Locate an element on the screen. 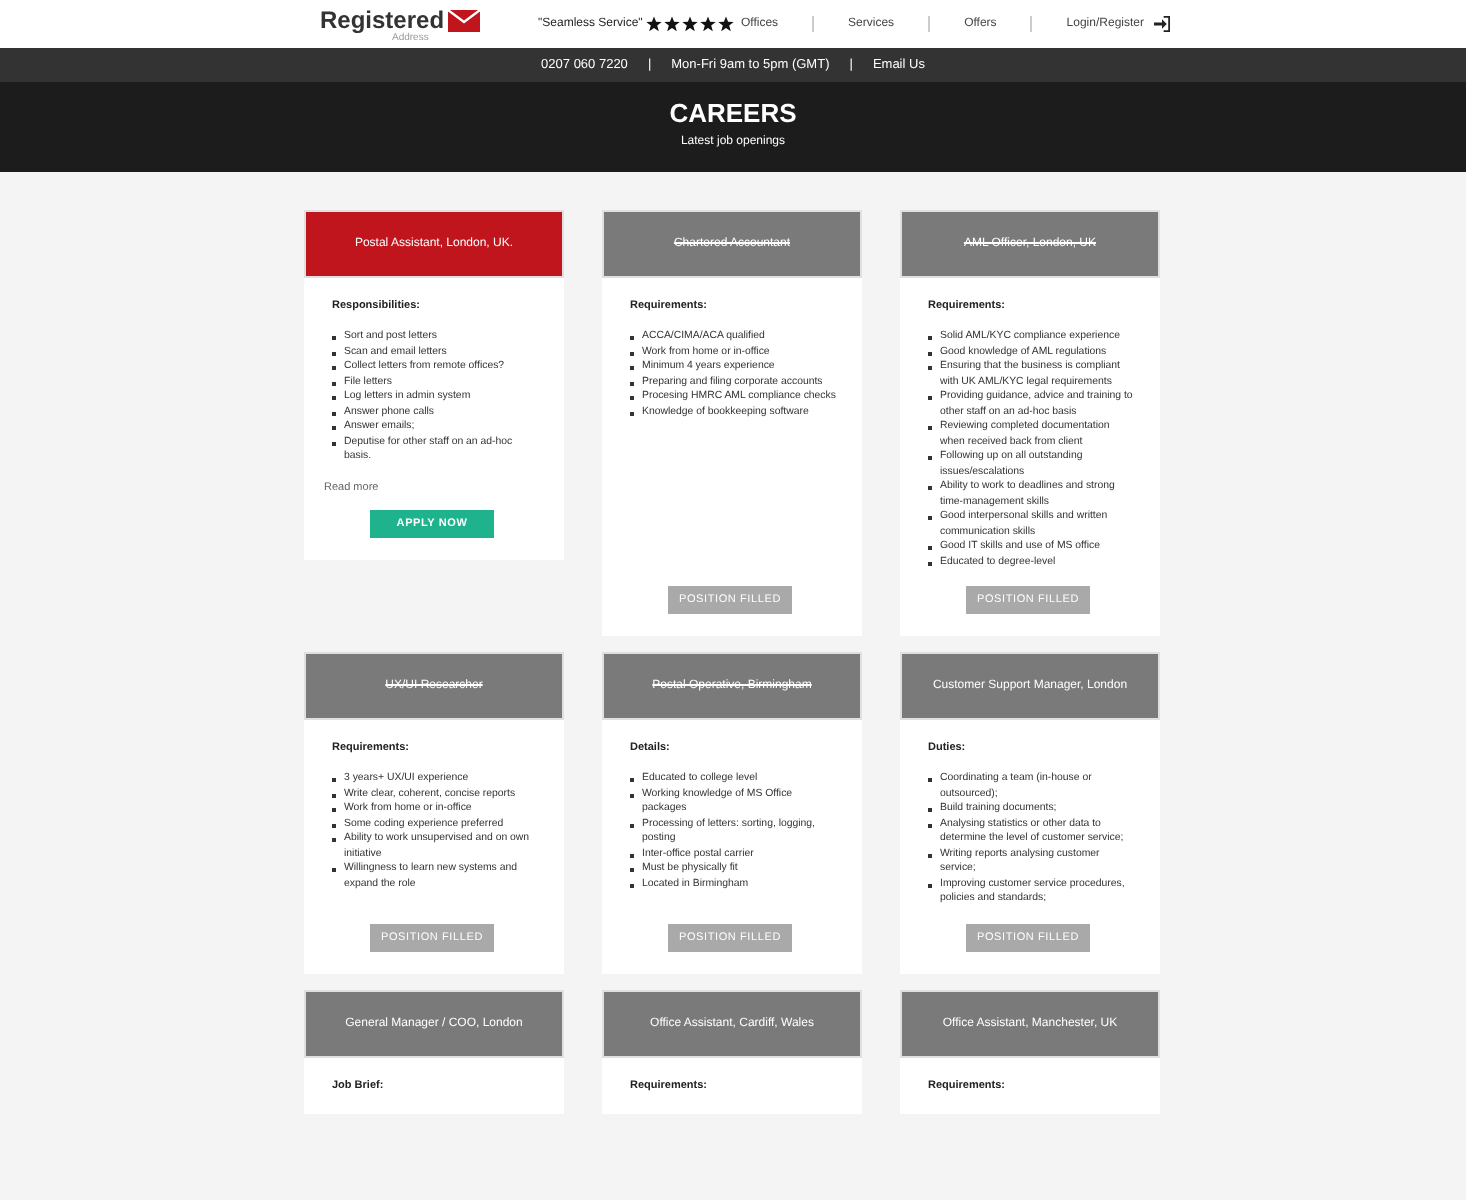  logo-text: Registered is located at coordinates (382, 20).